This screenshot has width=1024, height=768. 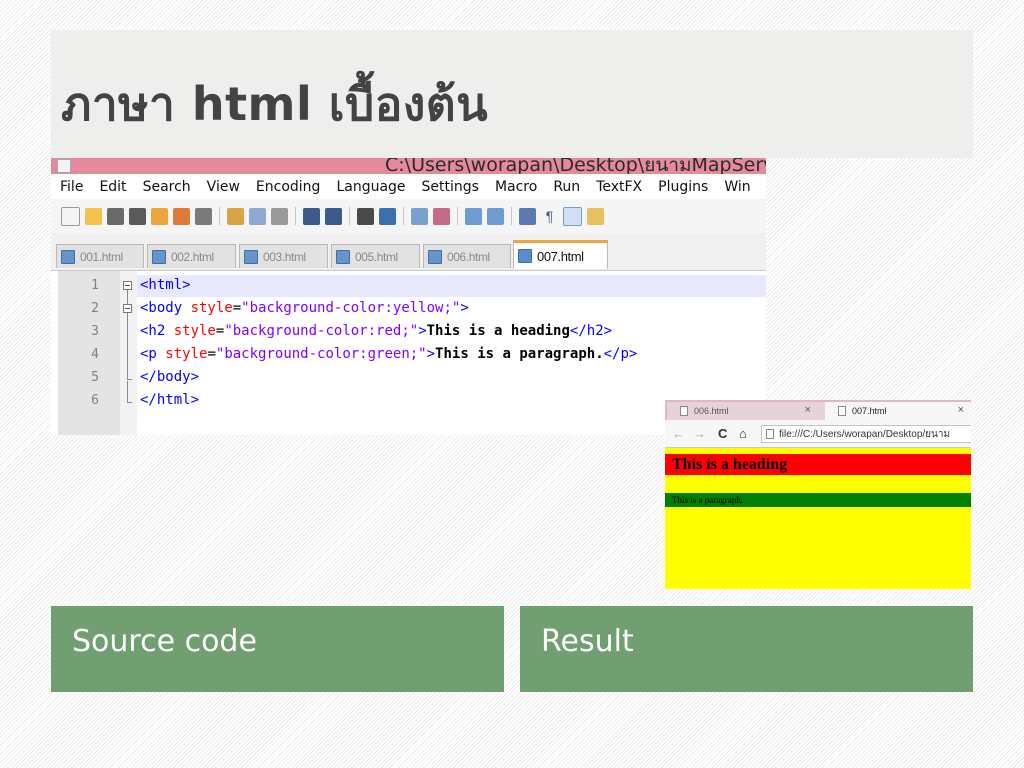 I want to click on save-all-icon, so click(x=137, y=216).